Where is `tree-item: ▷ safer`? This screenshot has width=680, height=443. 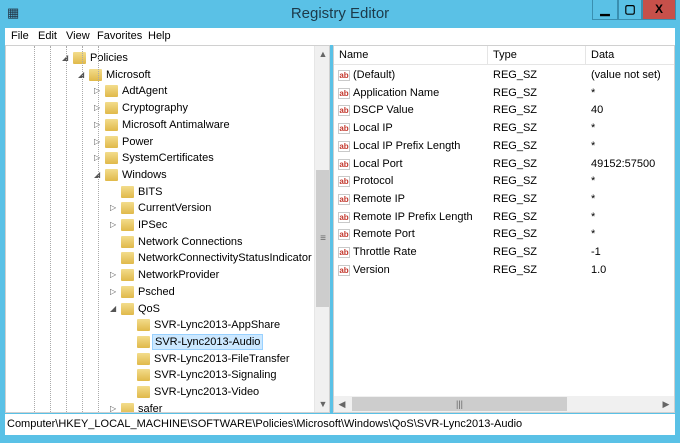
tree-item: ▷ safer is located at coordinates (158, 407).